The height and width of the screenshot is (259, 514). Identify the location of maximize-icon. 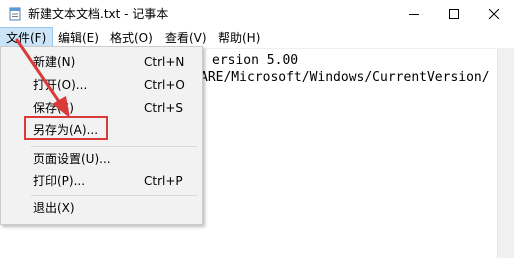
(454, 14).